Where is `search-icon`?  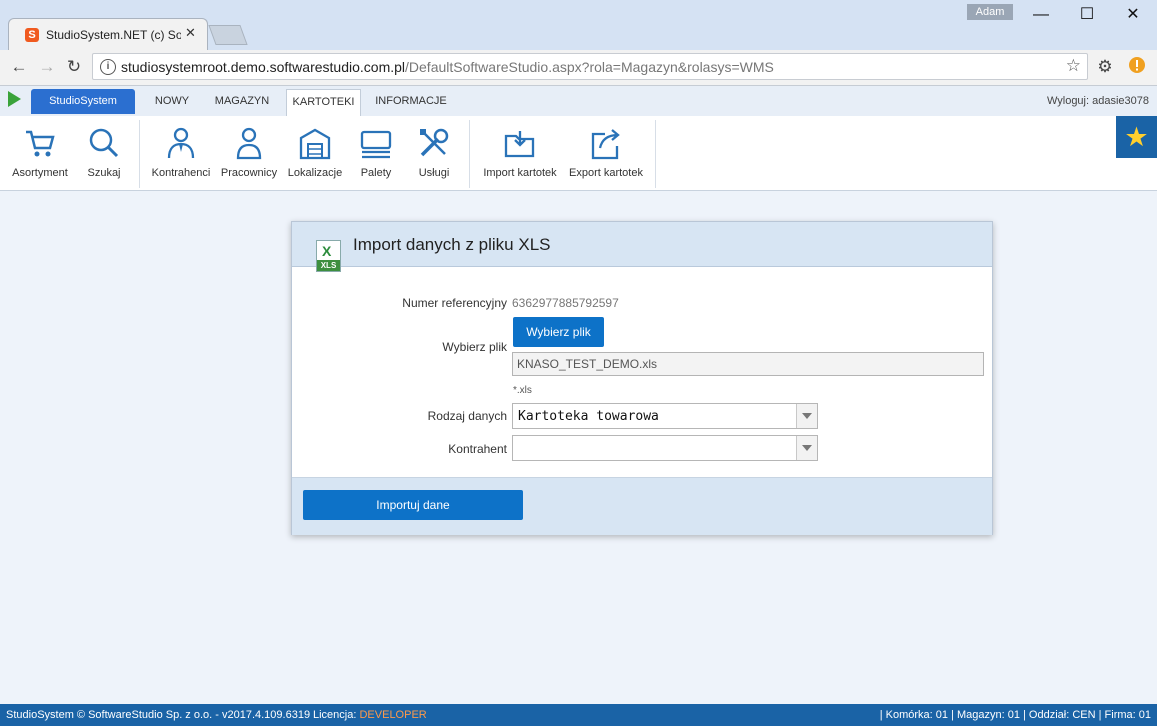 search-icon is located at coordinates (104, 143).